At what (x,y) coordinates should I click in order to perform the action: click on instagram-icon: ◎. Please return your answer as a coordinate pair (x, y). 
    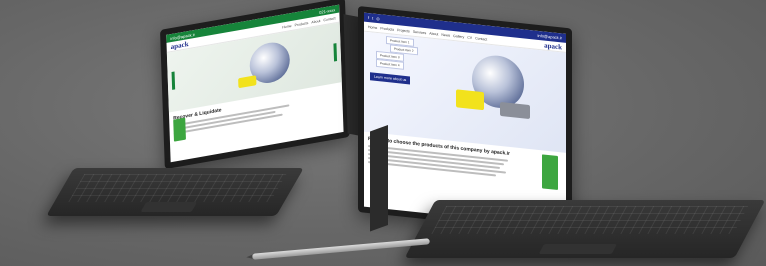
    Looking at the image, I should click on (378, 18).